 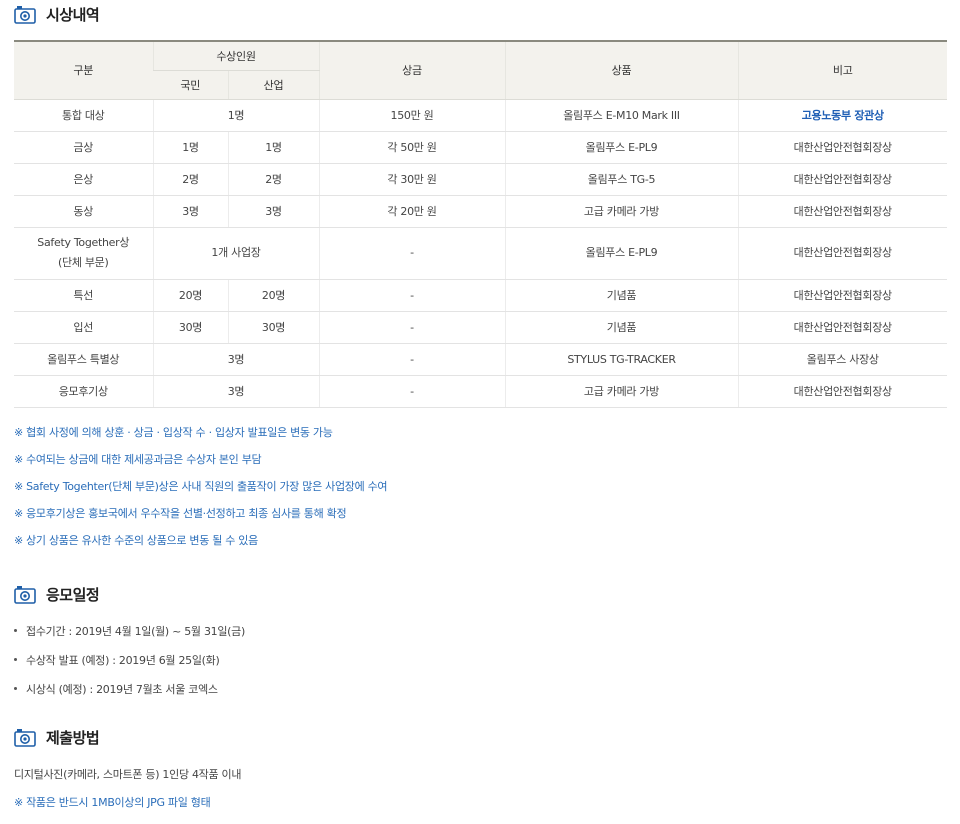 What do you see at coordinates (83, 179) in the screenshot?
I see `row-category: 은상` at bounding box center [83, 179].